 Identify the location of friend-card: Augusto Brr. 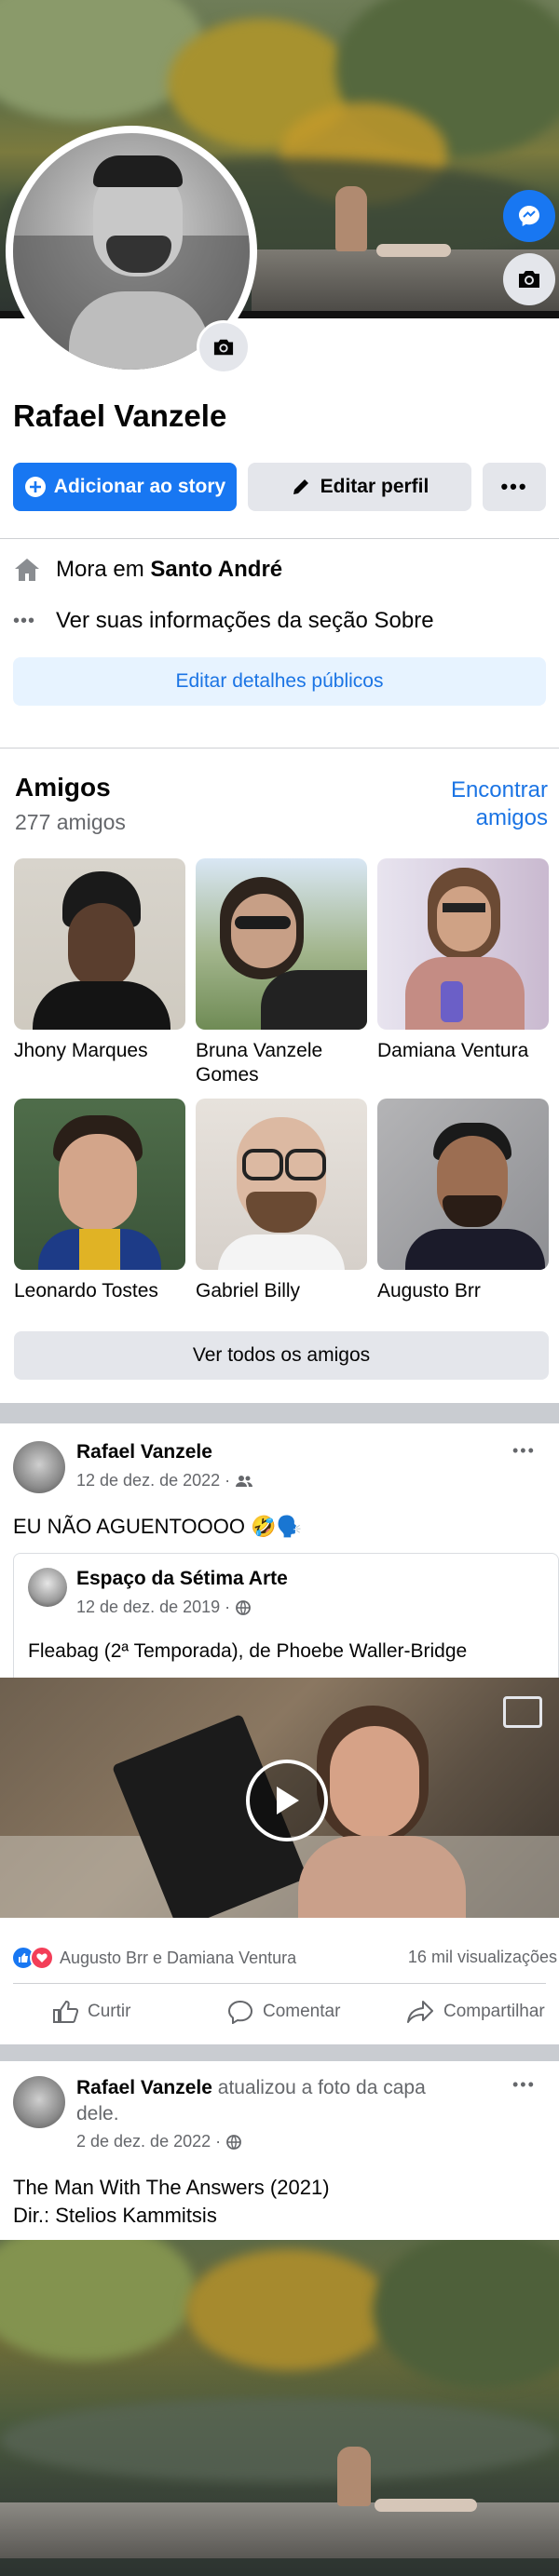
(463, 1201).